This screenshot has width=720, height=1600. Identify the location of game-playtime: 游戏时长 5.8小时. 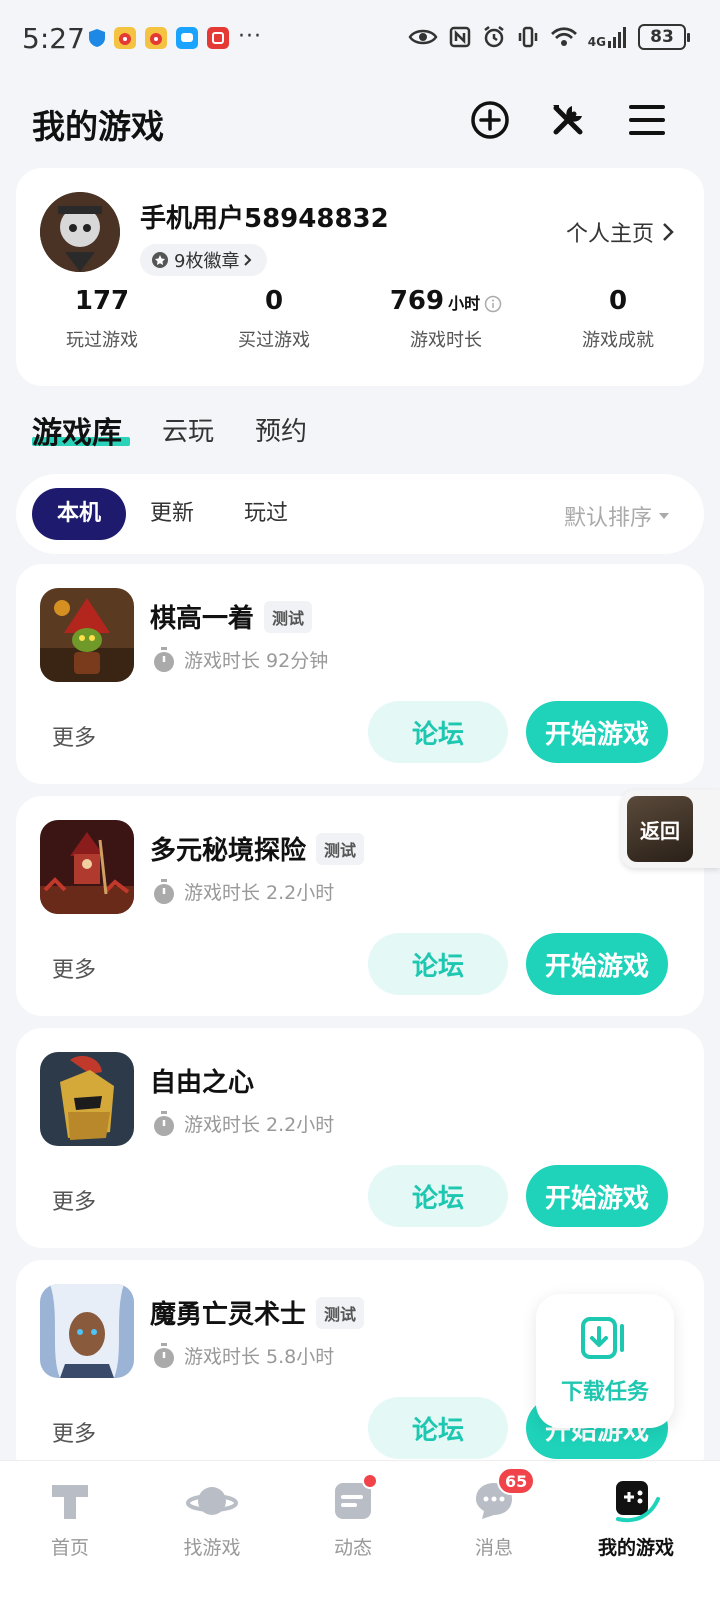
(243, 1355).